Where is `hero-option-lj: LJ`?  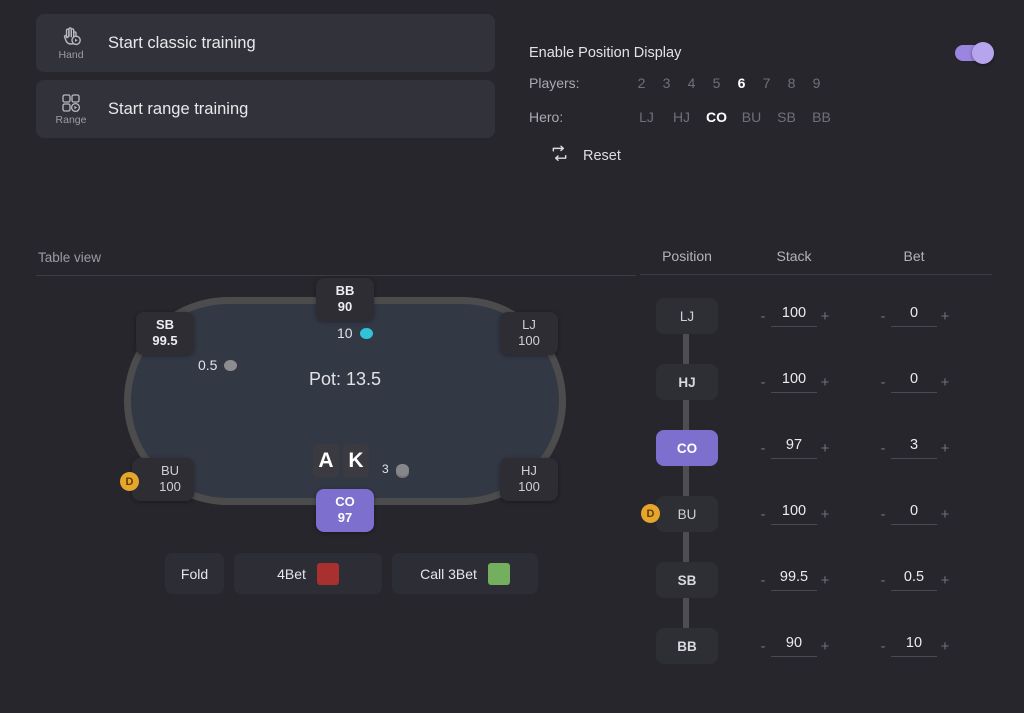
hero-option-lj: LJ is located at coordinates (646, 117).